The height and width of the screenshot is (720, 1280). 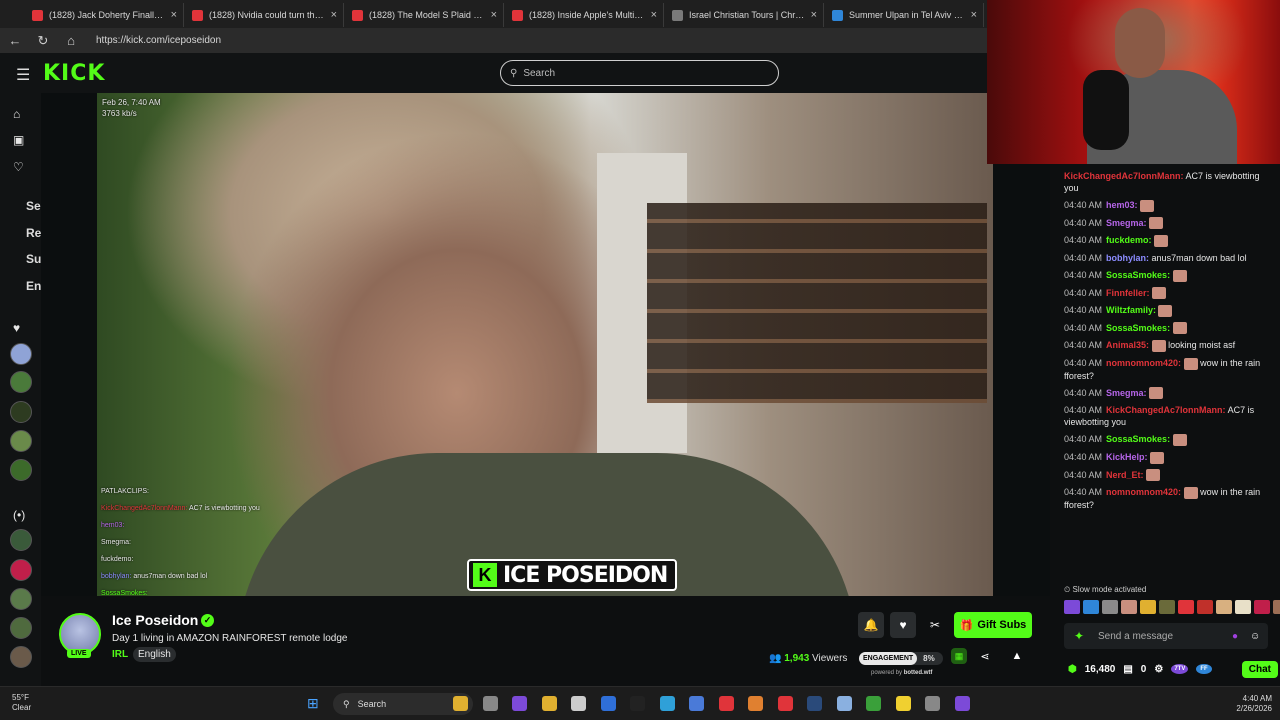 I want to click on chat-username: fuckdemo:, so click(x=1129, y=240).